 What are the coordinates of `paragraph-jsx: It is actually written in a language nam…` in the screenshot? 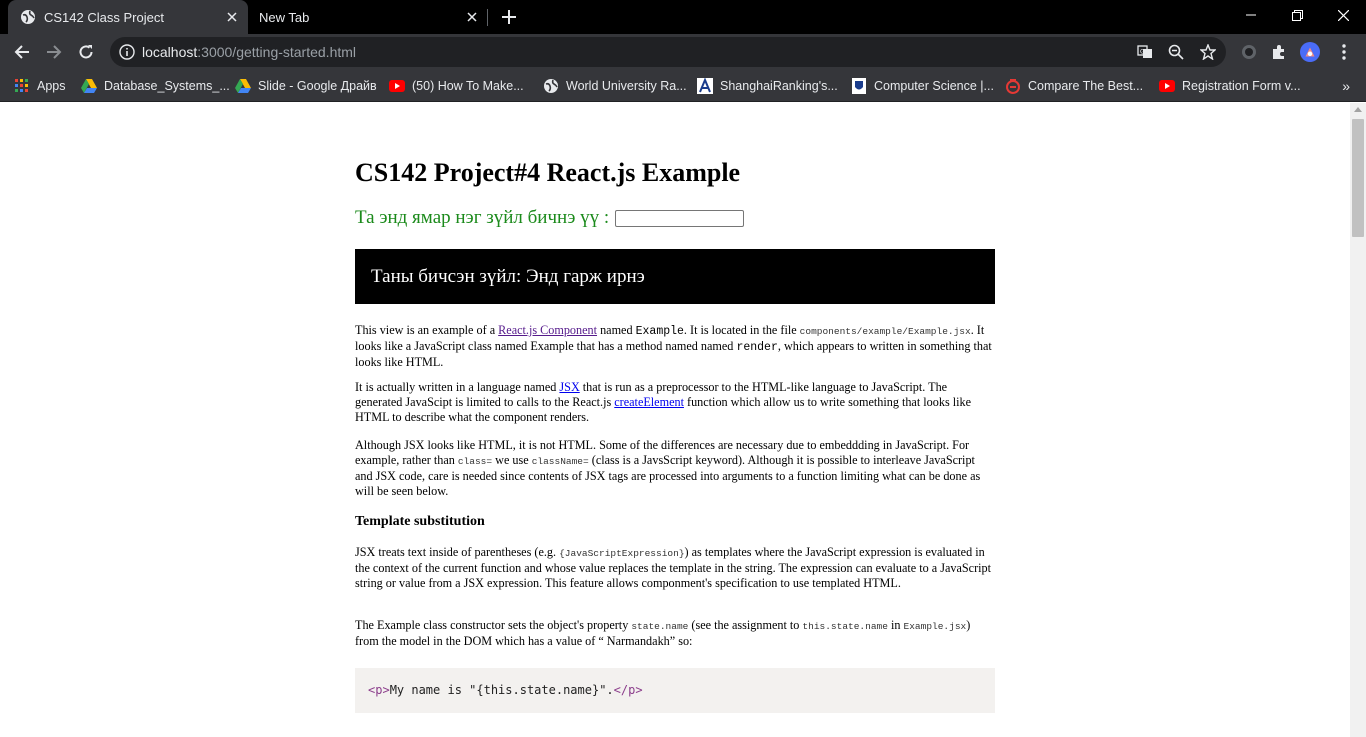 It's located at (663, 402).